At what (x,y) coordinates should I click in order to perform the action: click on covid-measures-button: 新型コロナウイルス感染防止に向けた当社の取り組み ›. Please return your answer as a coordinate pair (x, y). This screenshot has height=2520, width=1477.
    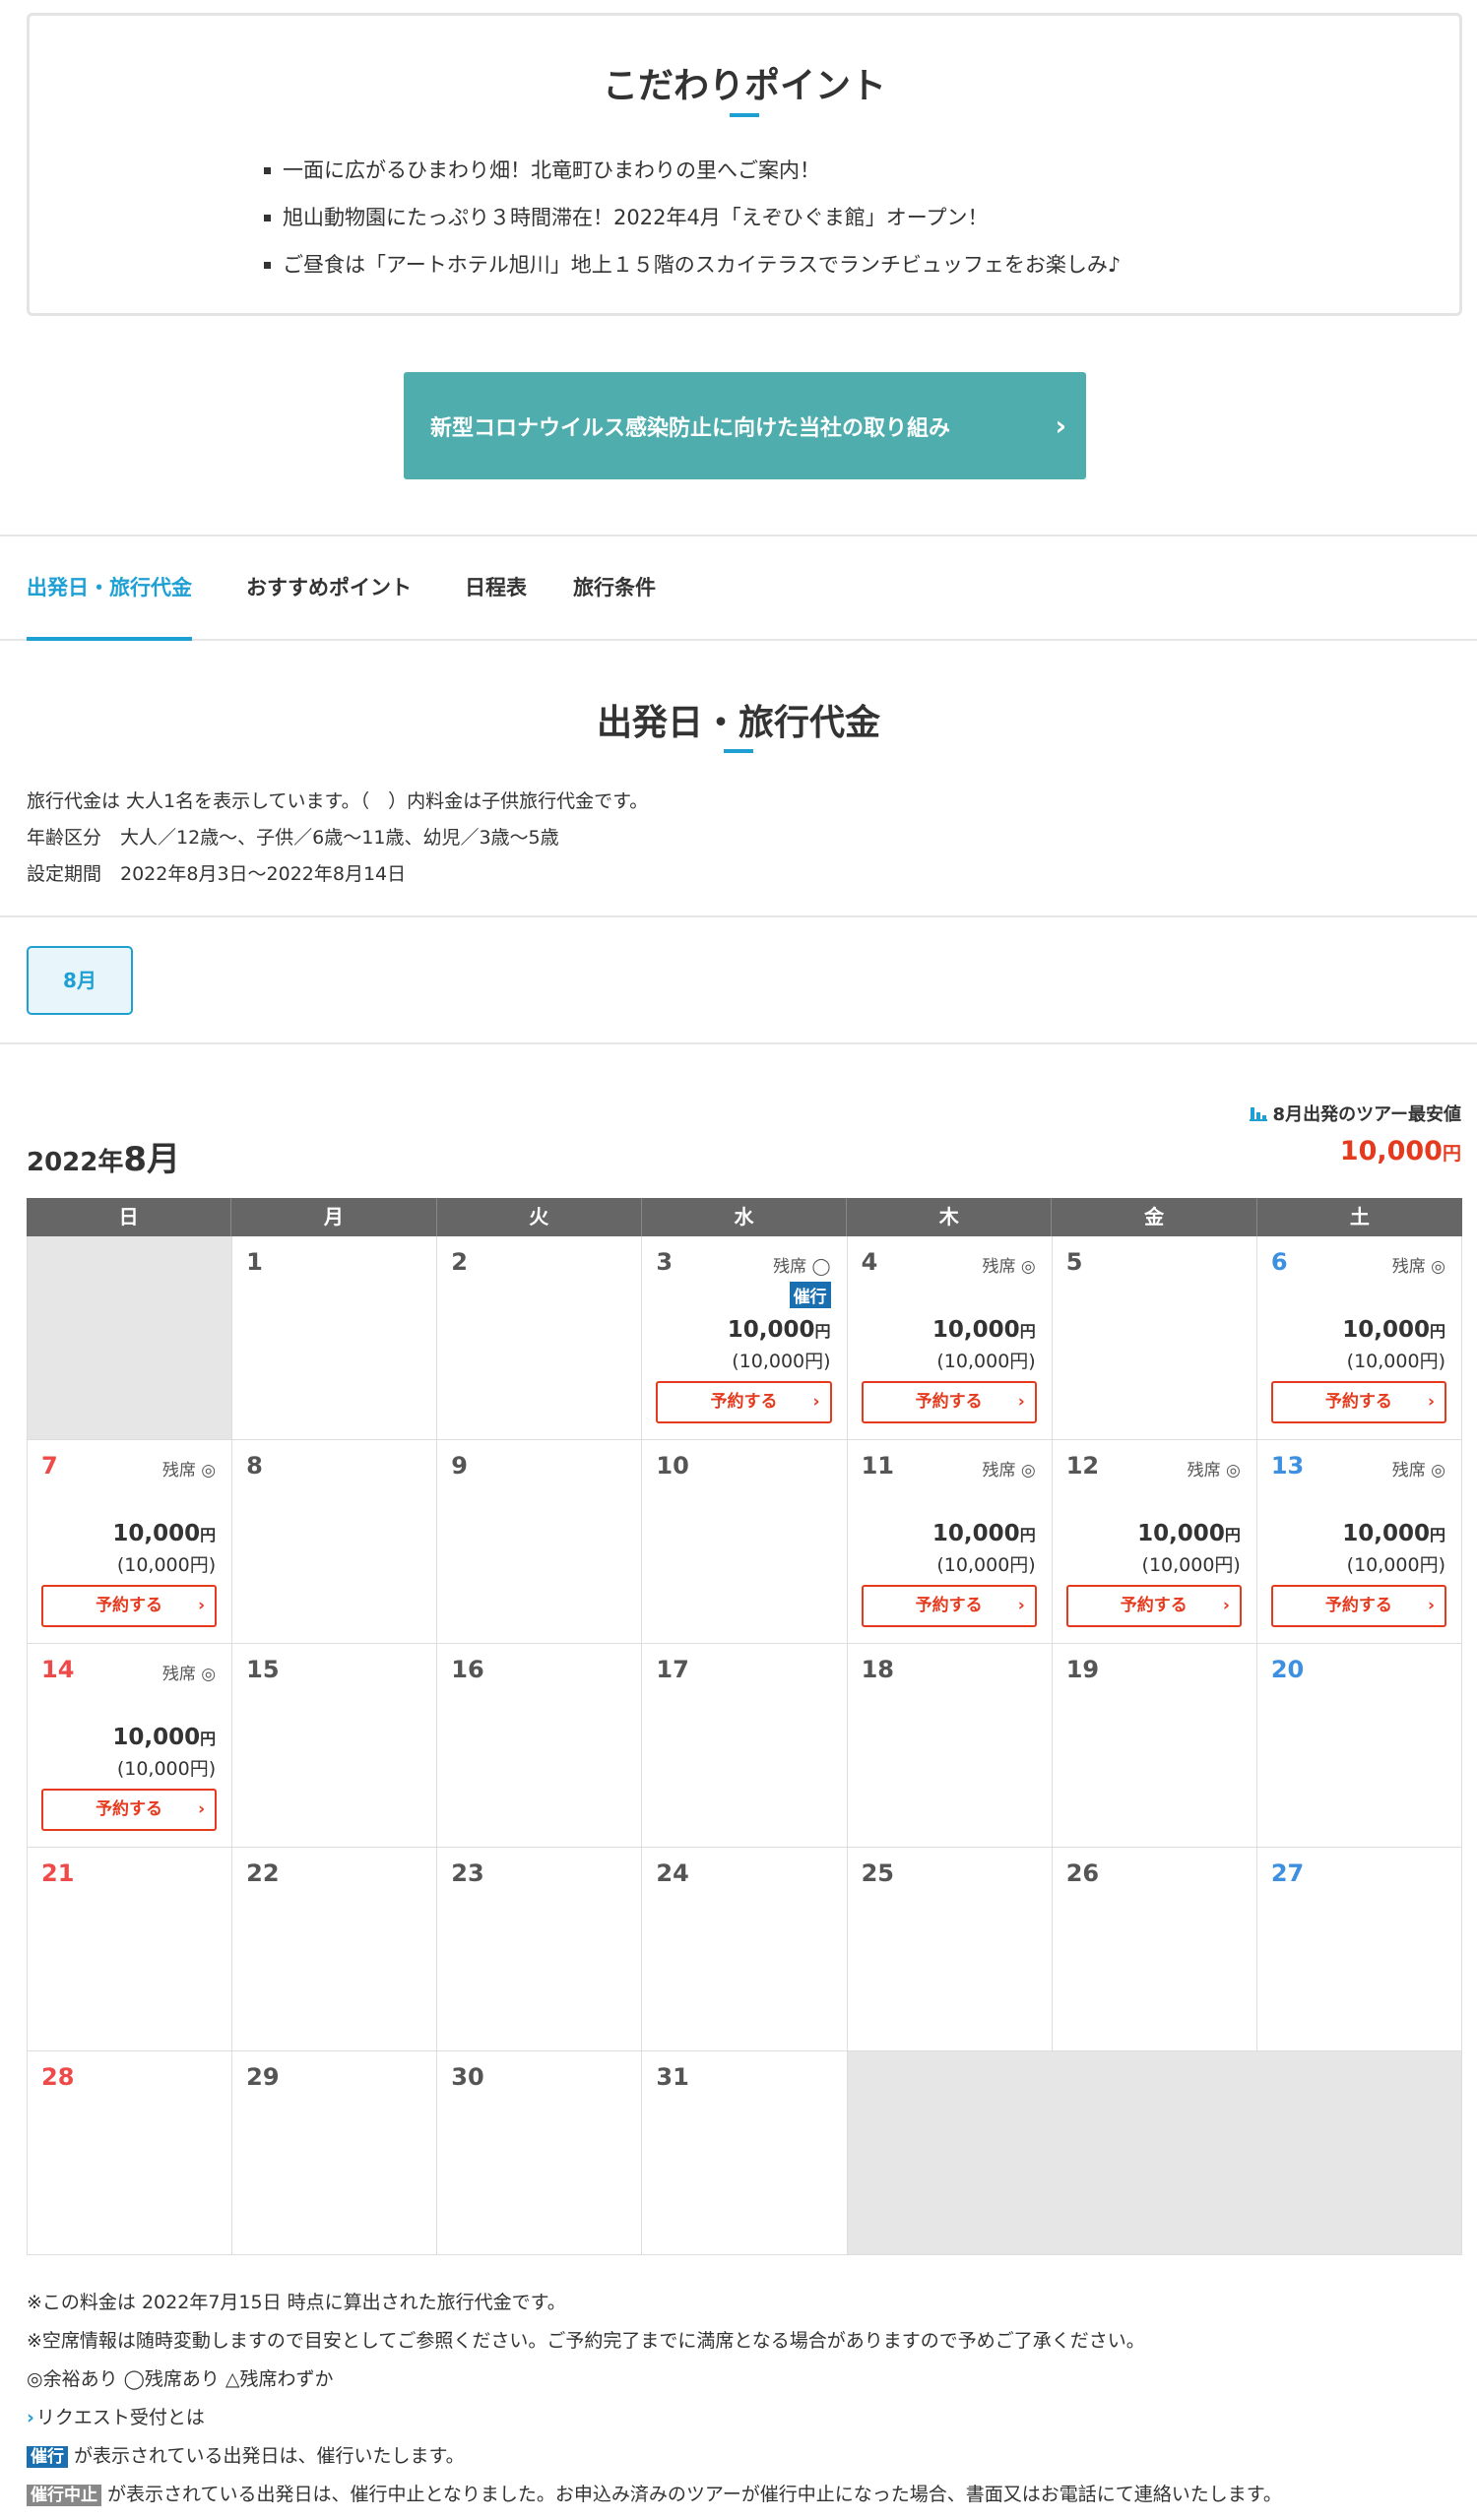
    Looking at the image, I should click on (745, 425).